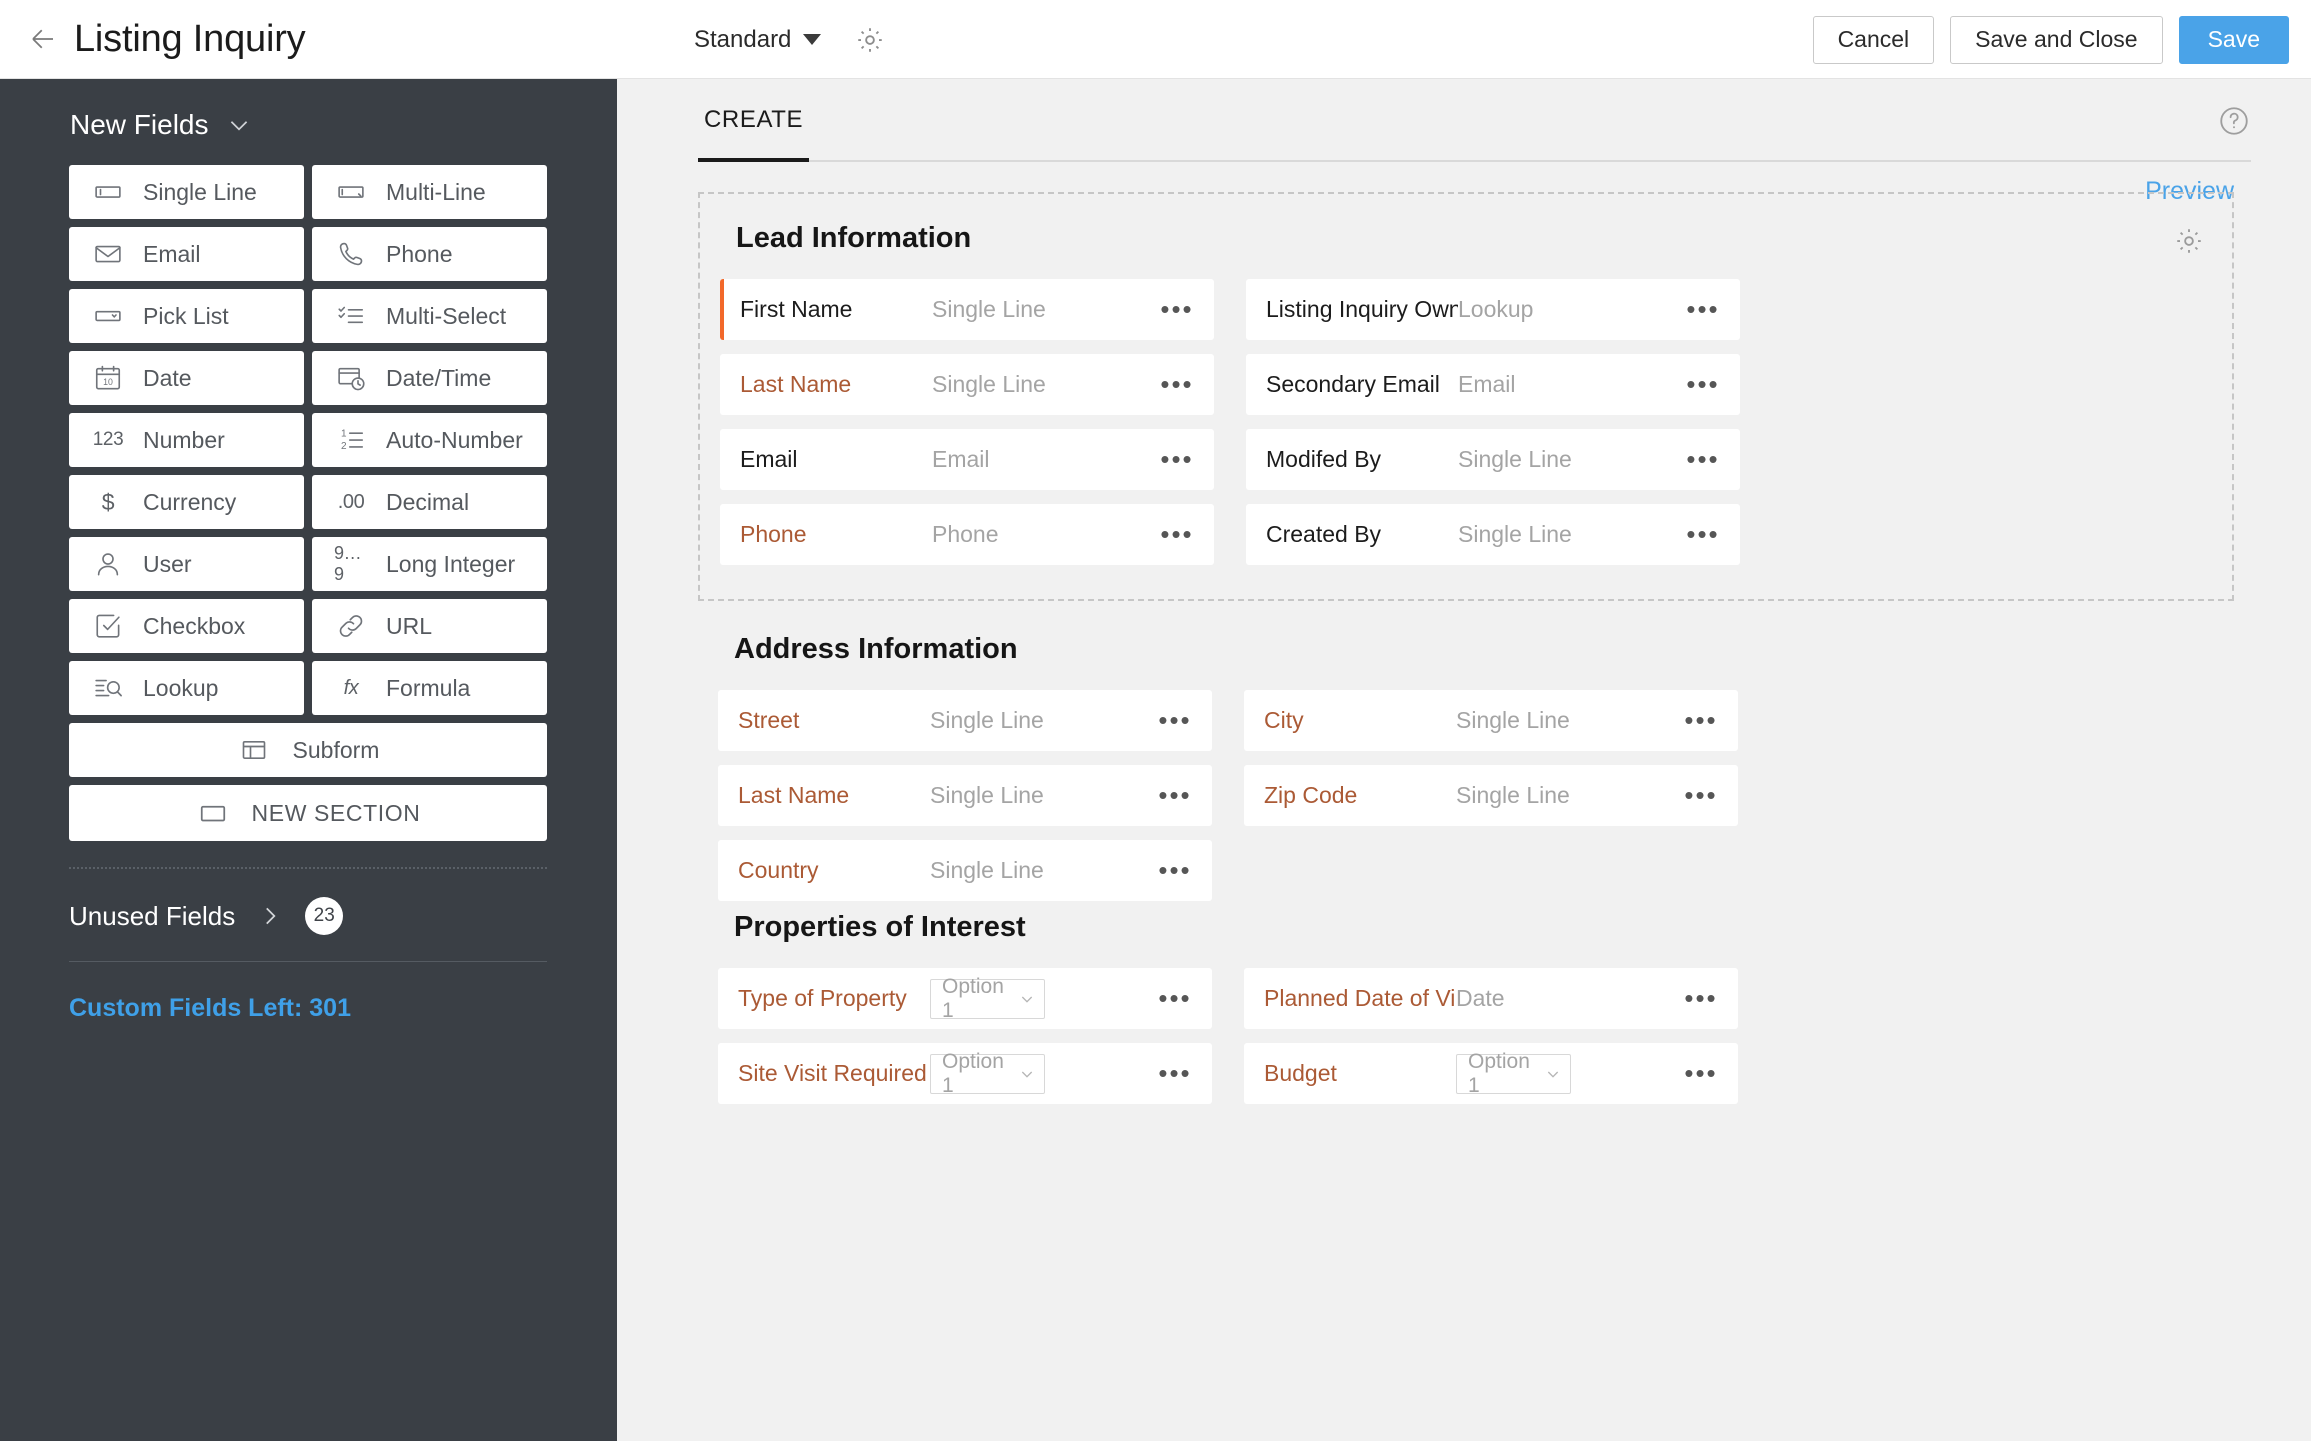  What do you see at coordinates (429, 378) in the screenshot?
I see `field-chip-date-time: Date/Time` at bounding box center [429, 378].